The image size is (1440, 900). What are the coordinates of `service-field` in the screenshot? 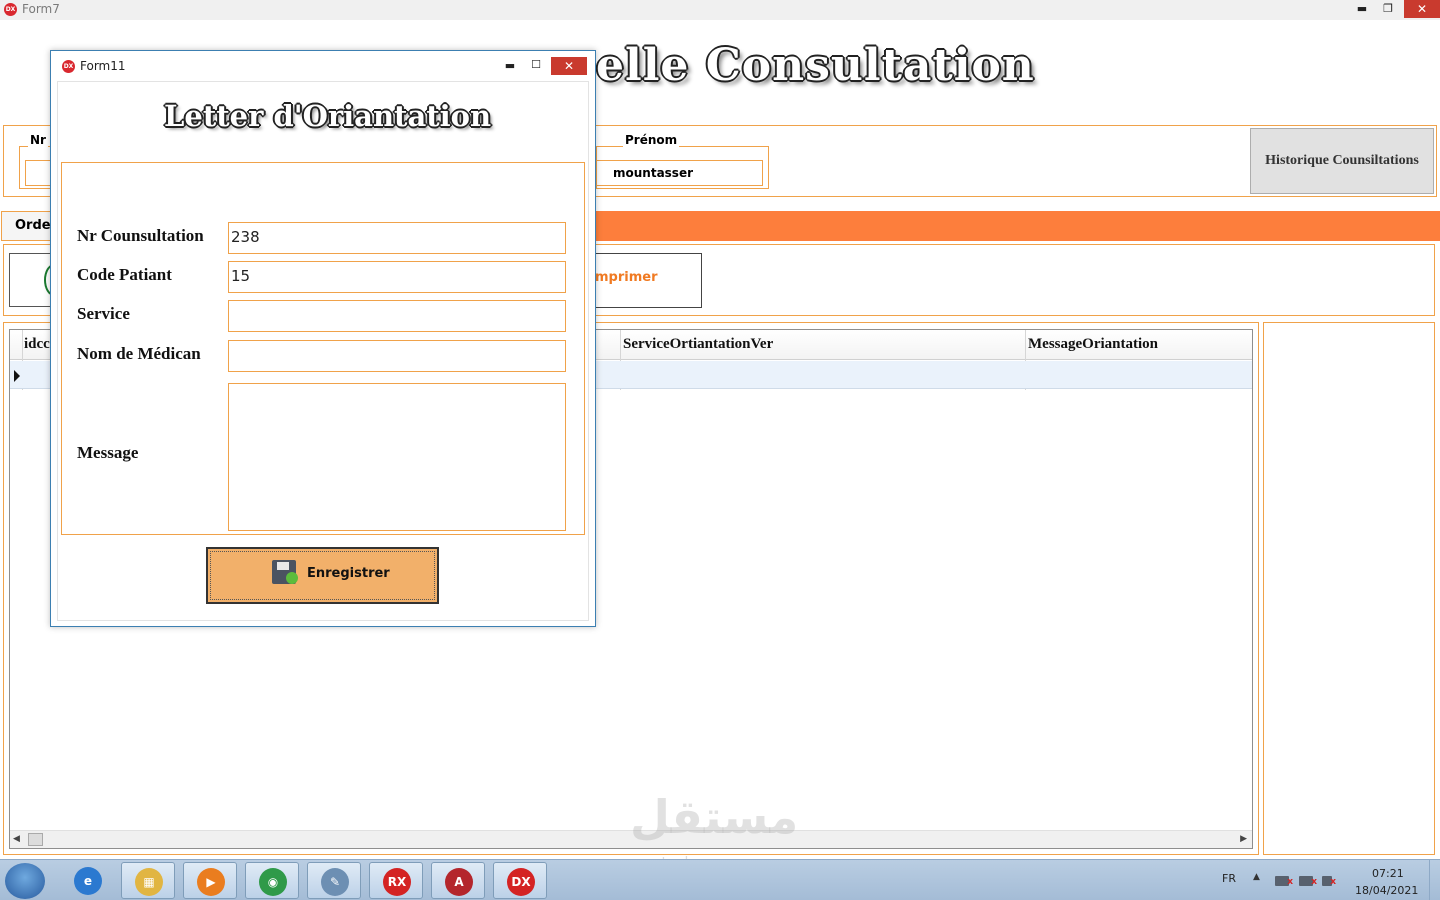 It's located at (397, 316).